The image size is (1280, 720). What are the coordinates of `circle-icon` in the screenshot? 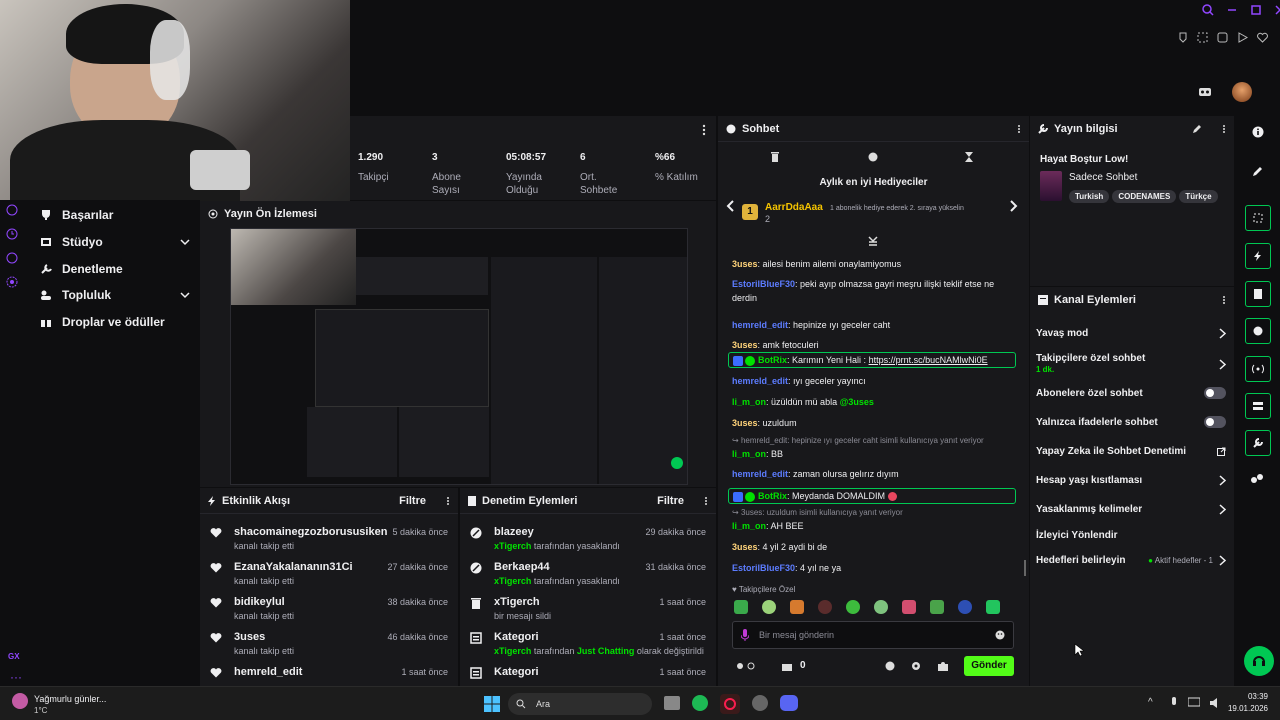 It's located at (12, 210).